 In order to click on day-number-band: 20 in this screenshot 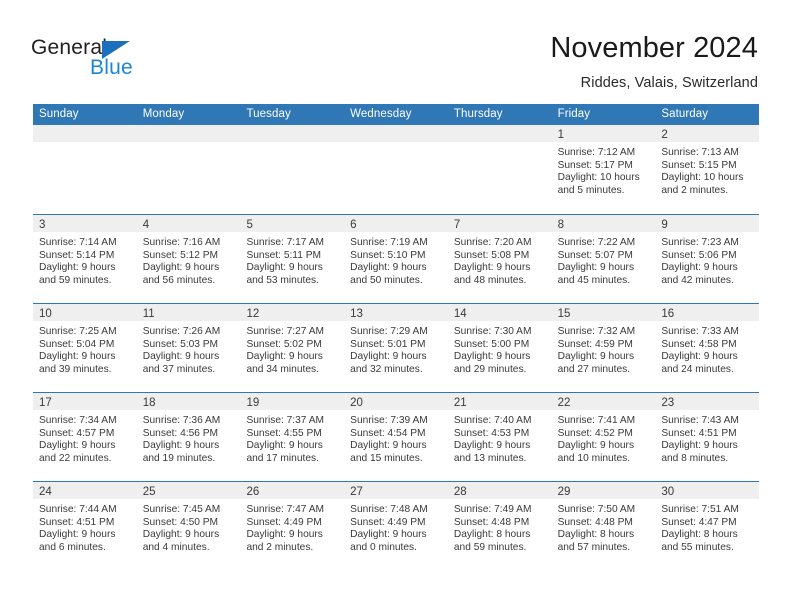, I will do `click(396, 401)`.